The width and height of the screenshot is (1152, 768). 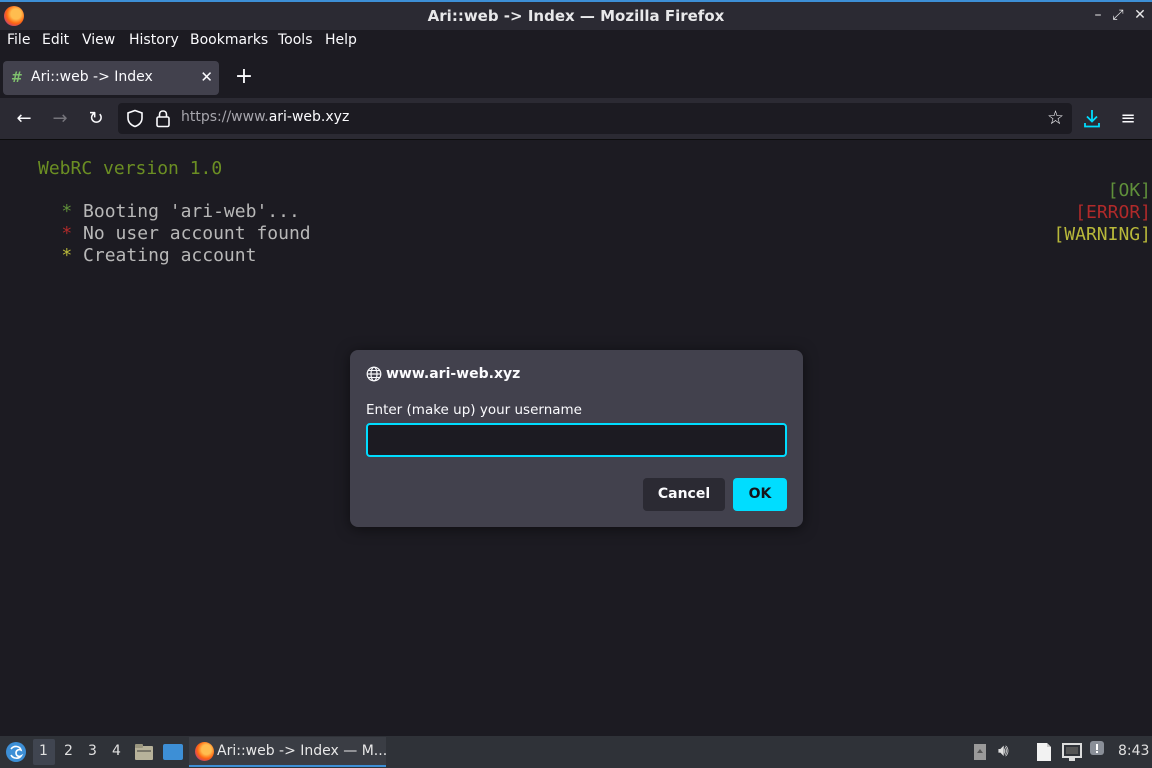 I want to click on menu-view: View, so click(x=98, y=40).